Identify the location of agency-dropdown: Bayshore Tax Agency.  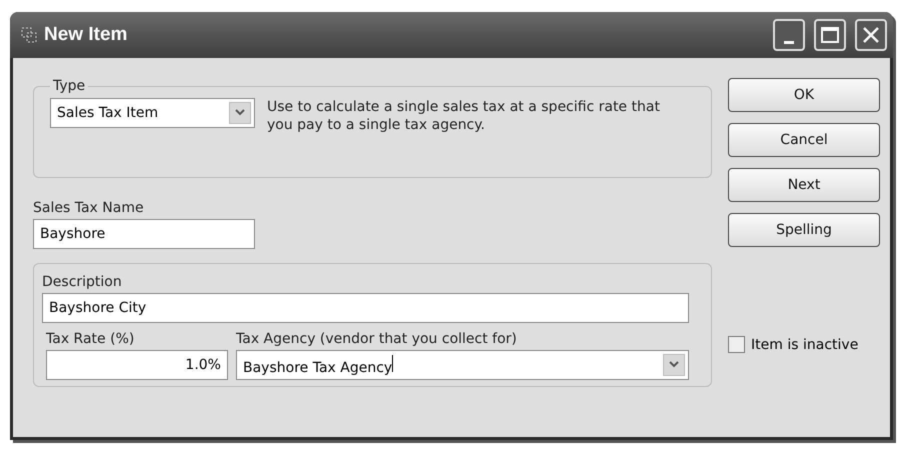
(463, 365).